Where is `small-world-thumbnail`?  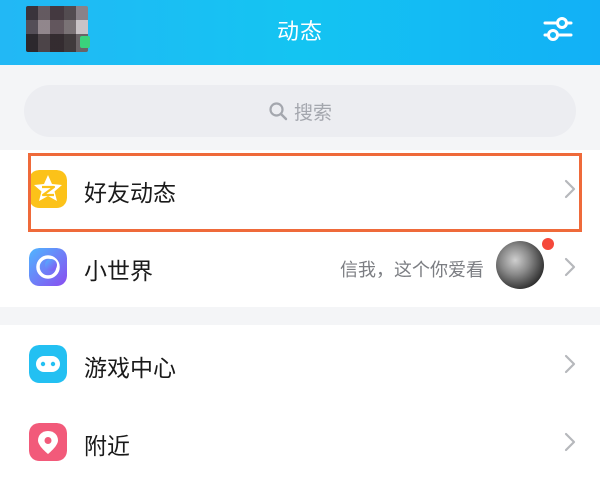 small-world-thumbnail is located at coordinates (520, 265).